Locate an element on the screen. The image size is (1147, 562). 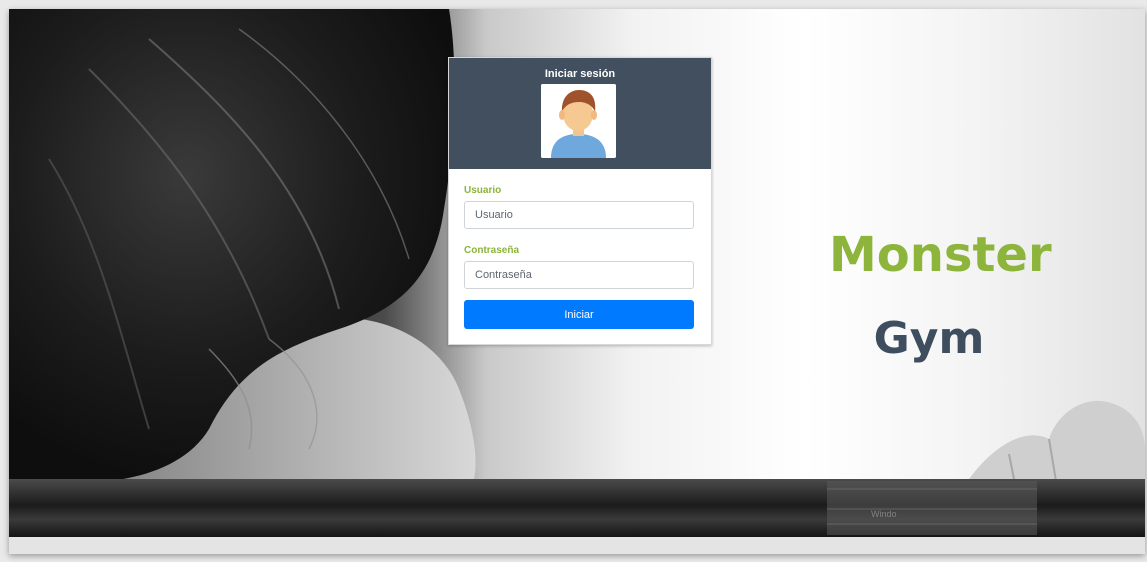
password-input is located at coordinates (579, 275).